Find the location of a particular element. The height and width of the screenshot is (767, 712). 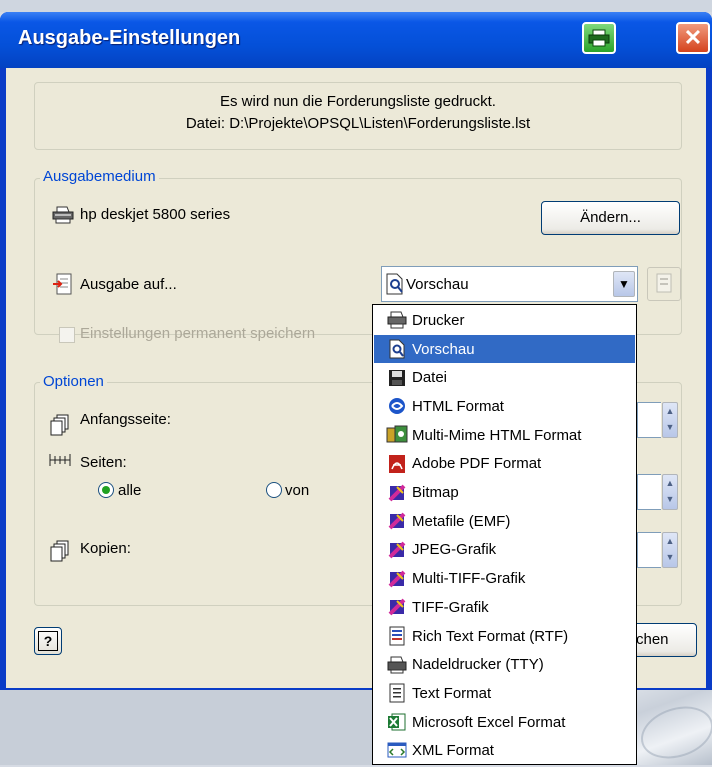

bitmap-icon is located at coordinates (397, 493).